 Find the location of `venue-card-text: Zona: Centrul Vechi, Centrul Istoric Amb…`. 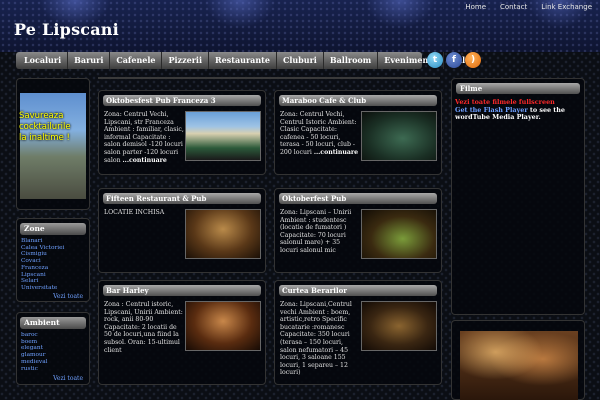

venue-card-text: Zona: Centrul Vechi, Centrul Istoric Amb… is located at coordinates (320, 142).